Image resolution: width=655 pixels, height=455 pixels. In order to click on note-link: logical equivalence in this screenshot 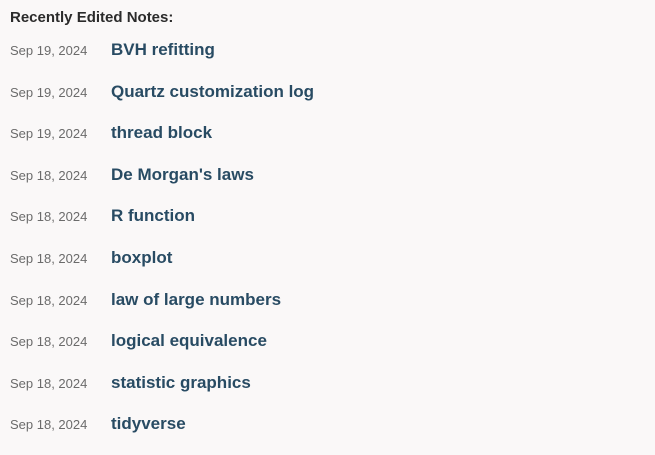, I will do `click(189, 341)`.